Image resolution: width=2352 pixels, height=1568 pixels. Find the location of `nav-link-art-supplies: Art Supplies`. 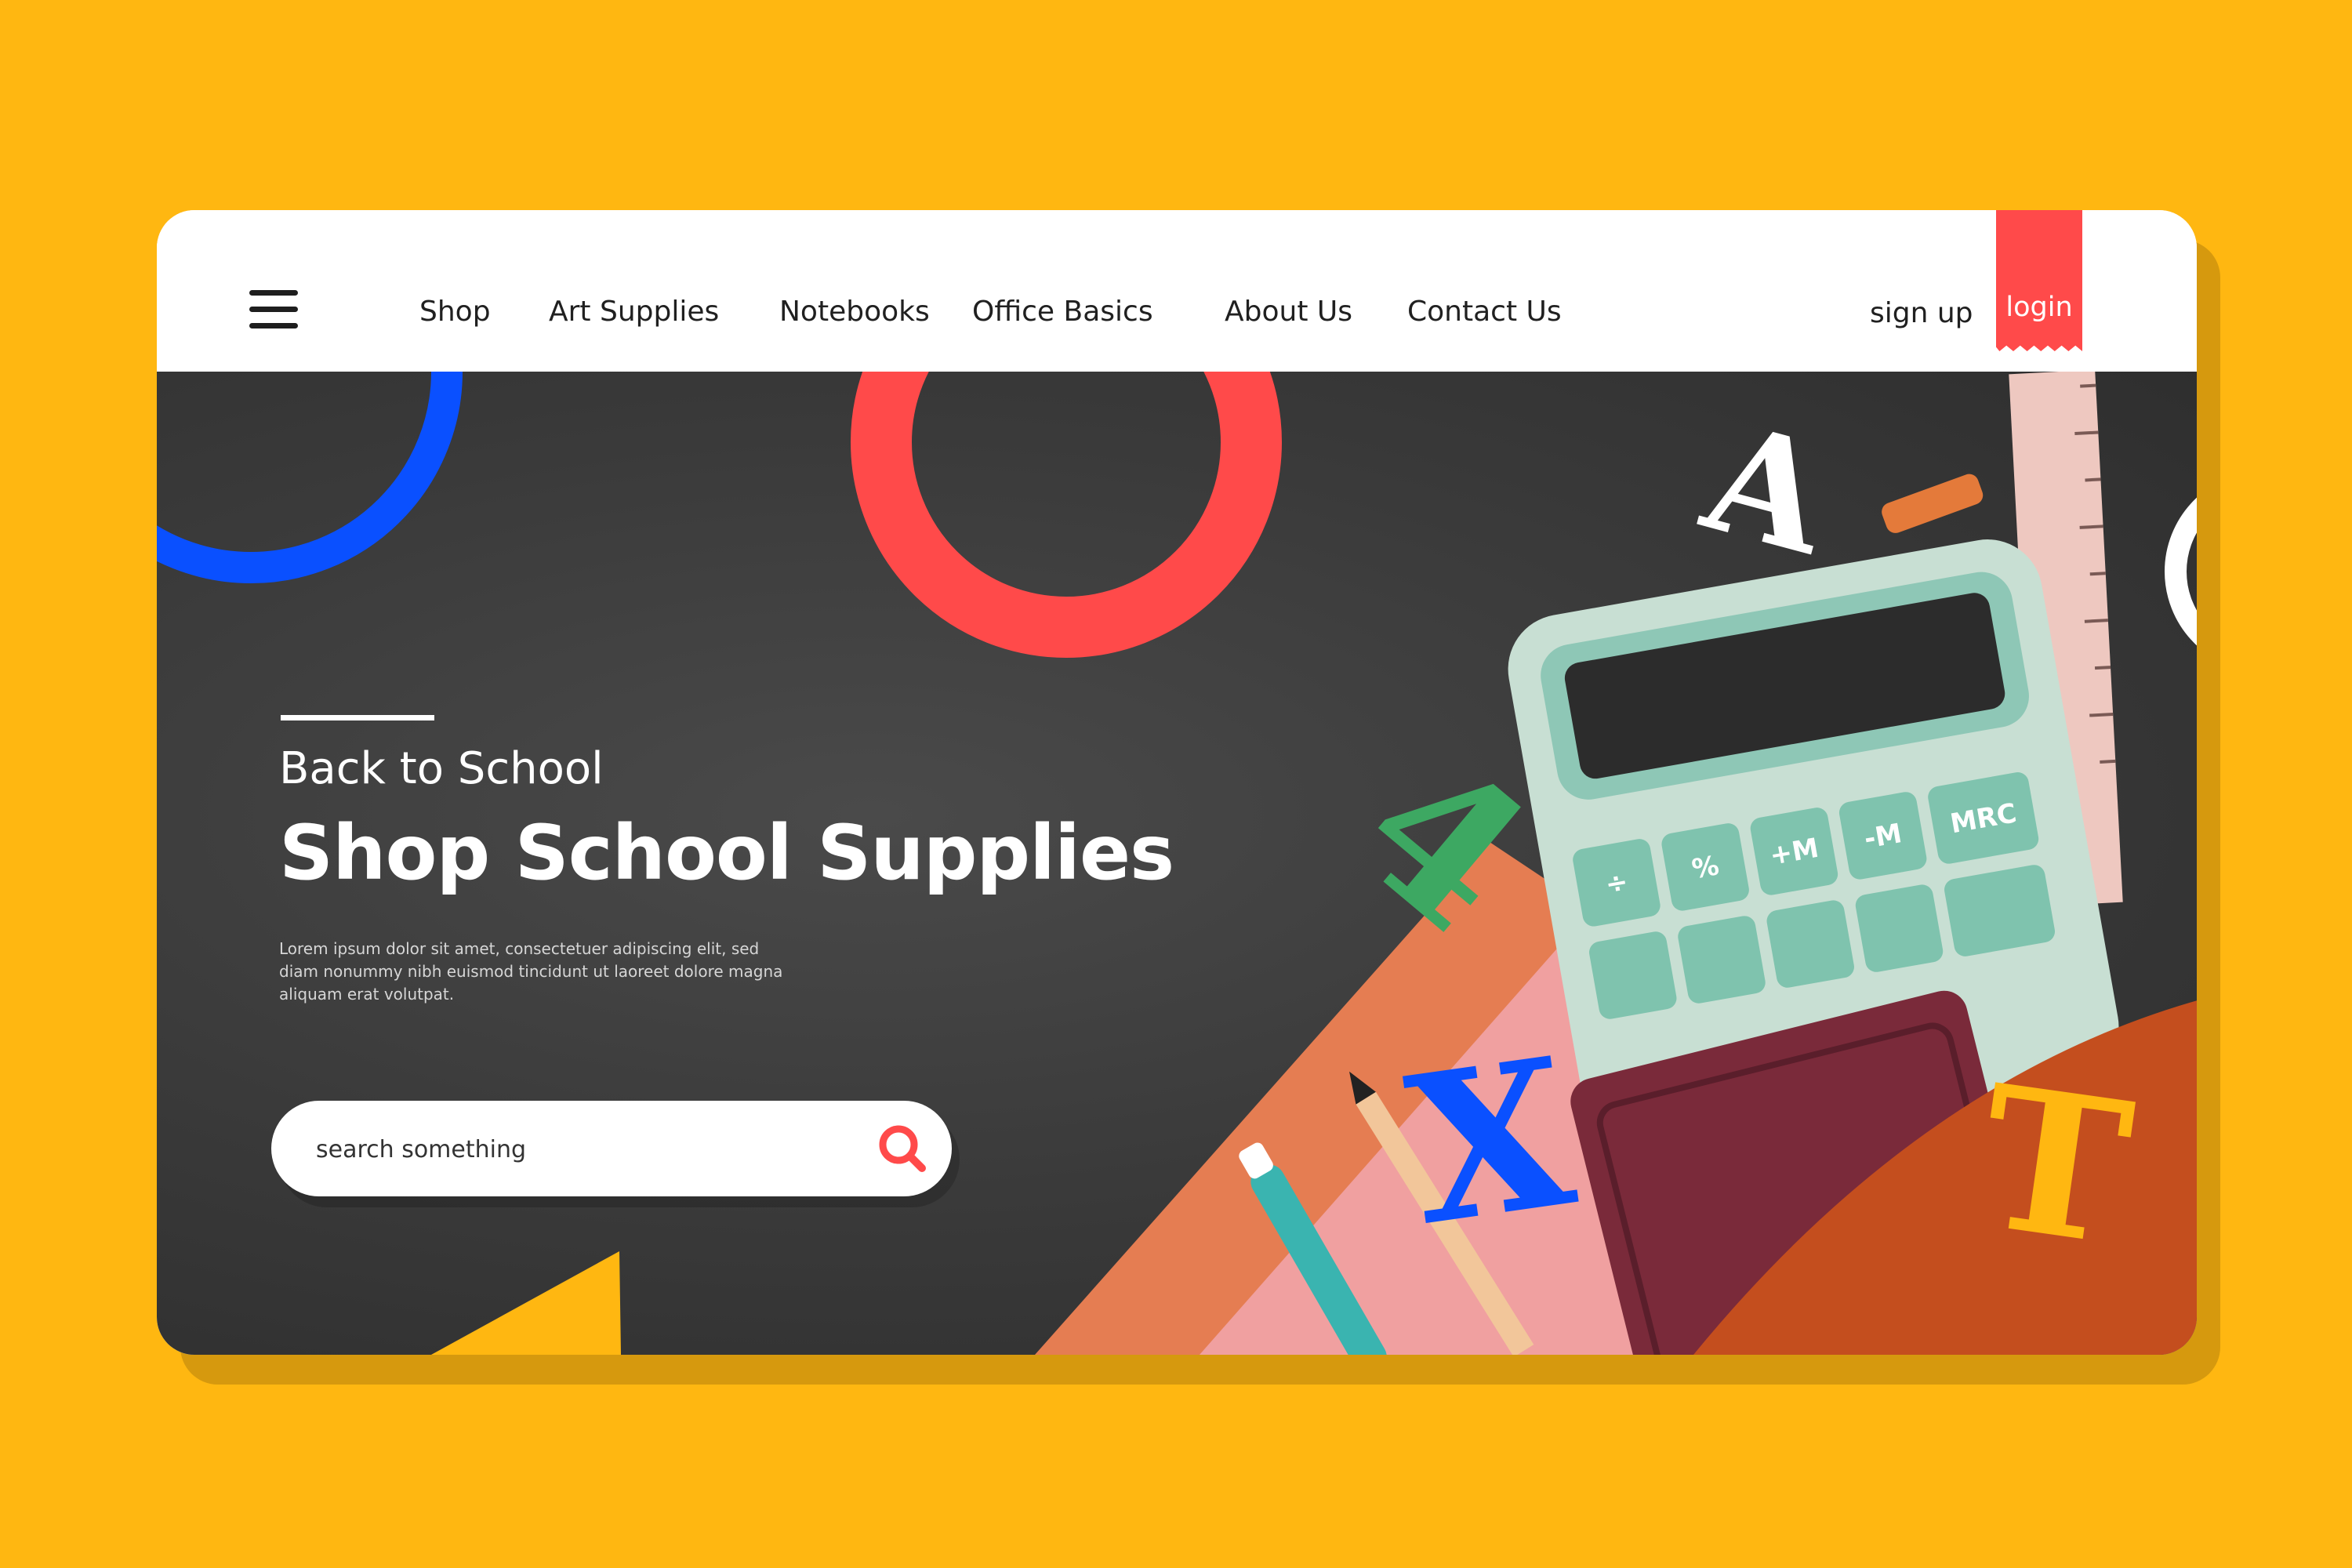

nav-link-art-supplies: Art Supplies is located at coordinates (634, 291).